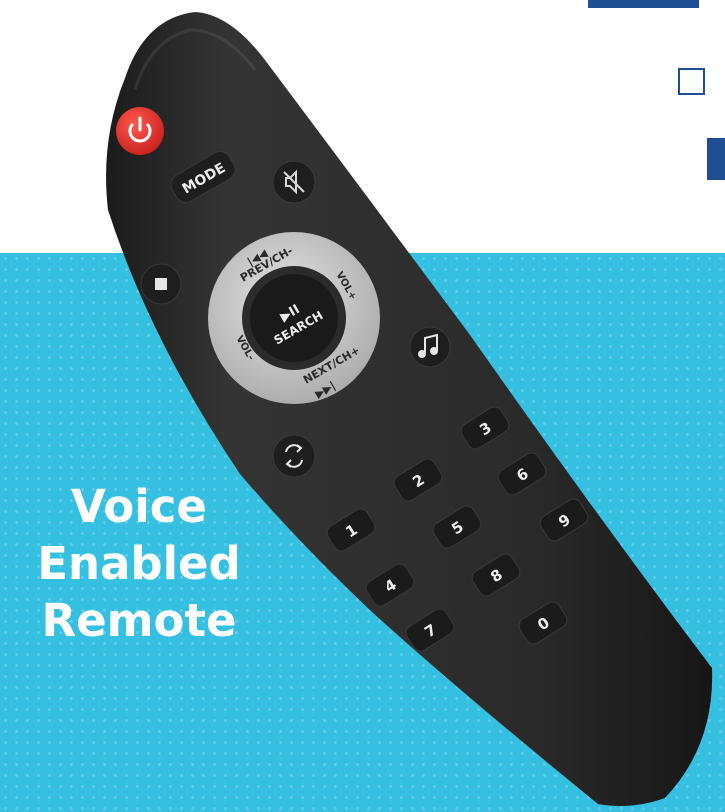  What do you see at coordinates (139, 506) in the screenshot?
I see `caption-line-1: Voice` at bounding box center [139, 506].